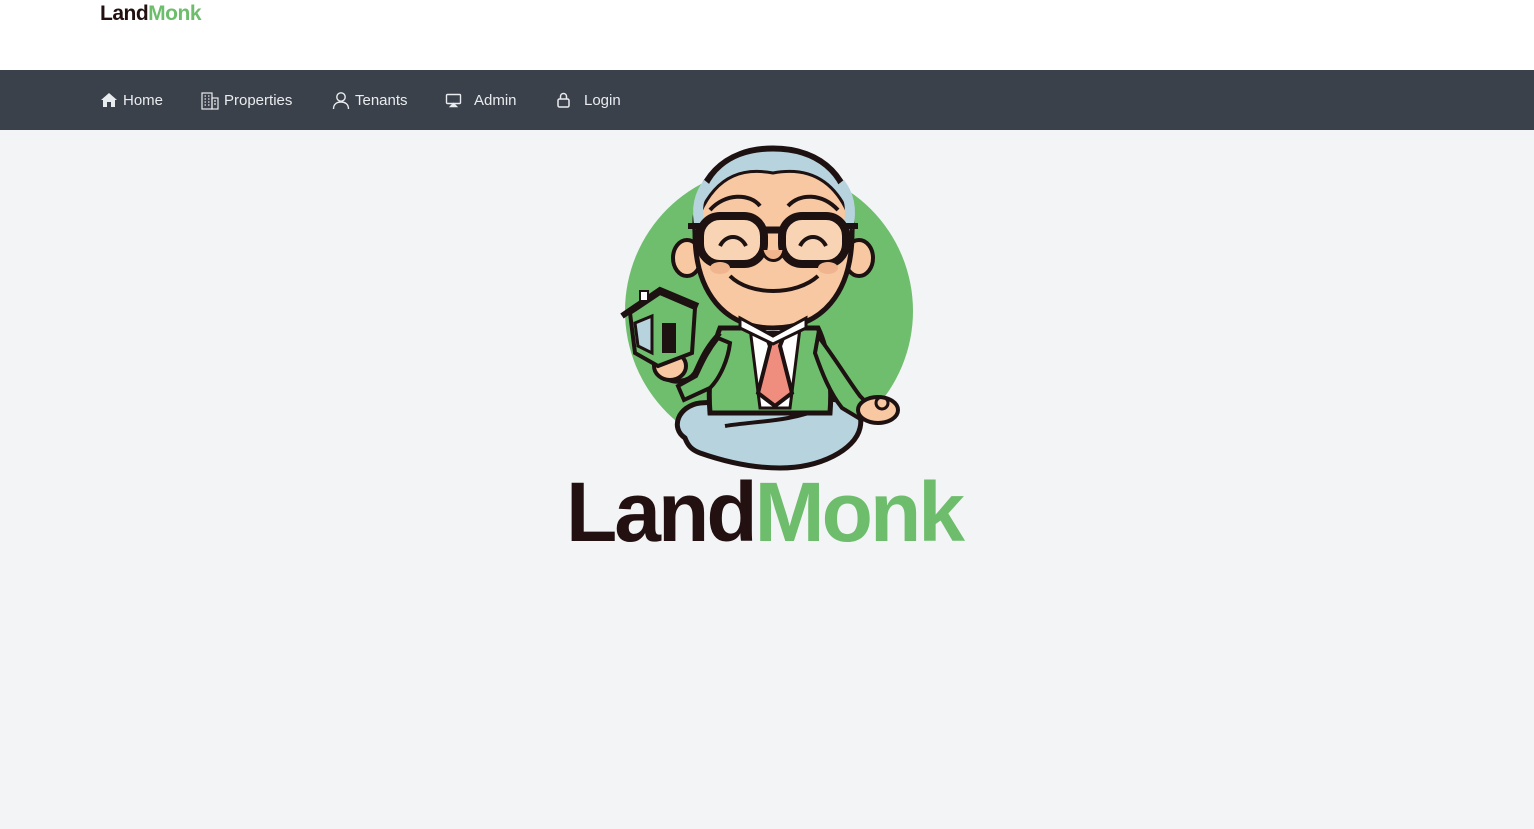 This screenshot has width=1534, height=829. What do you see at coordinates (109, 100) in the screenshot?
I see `home-icon` at bounding box center [109, 100].